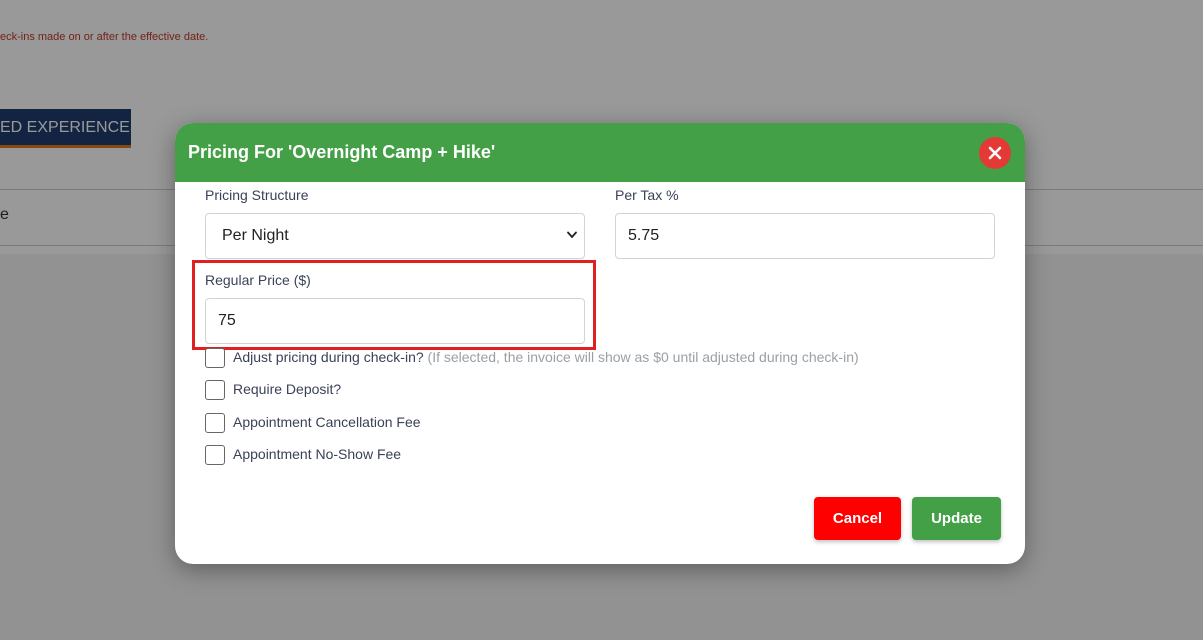  I want to click on require-deposit-label: Require Deposit?, so click(287, 389).